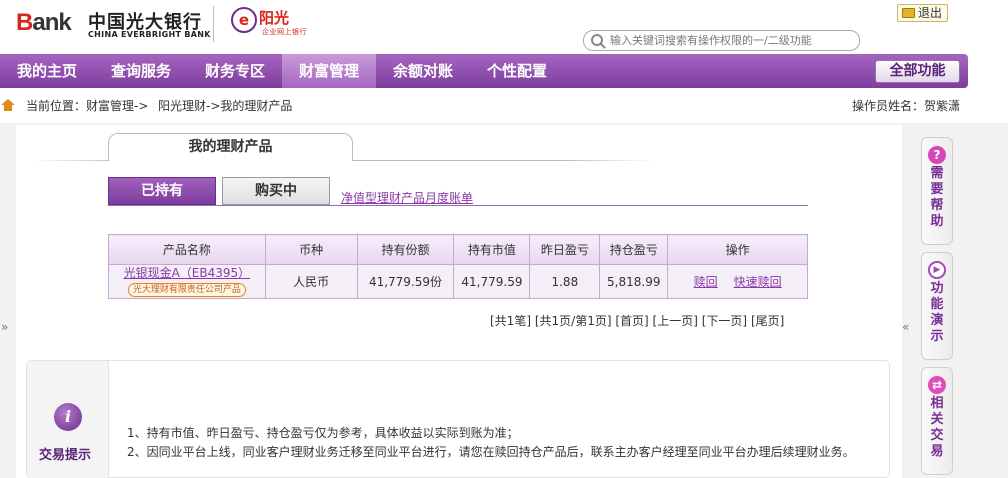  Describe the element at coordinates (937, 197) in the screenshot. I see `help-label: 需要帮助` at that location.